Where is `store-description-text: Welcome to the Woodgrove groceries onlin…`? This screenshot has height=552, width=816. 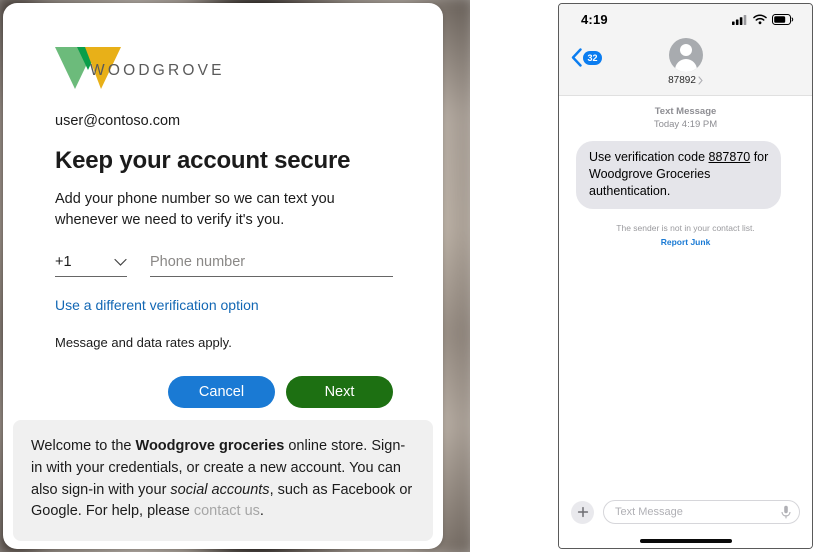 store-description-text: Welcome to the Woodgrove groceries onlin… is located at coordinates (223, 479).